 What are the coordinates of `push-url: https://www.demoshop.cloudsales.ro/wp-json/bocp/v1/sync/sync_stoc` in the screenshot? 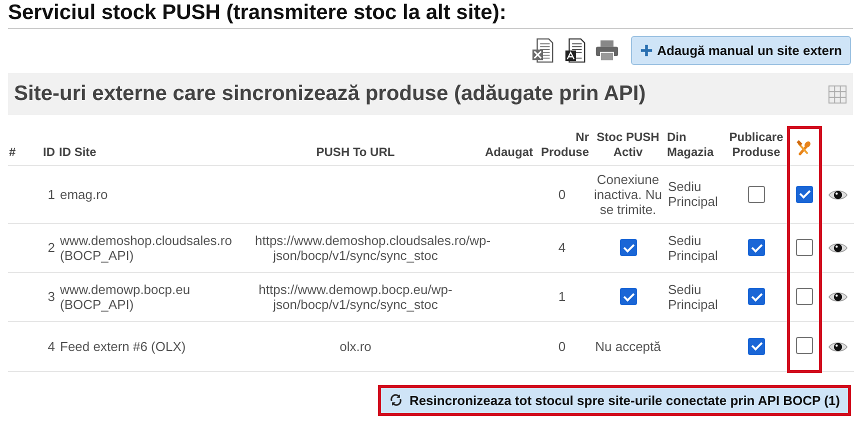 It's located at (373, 247).